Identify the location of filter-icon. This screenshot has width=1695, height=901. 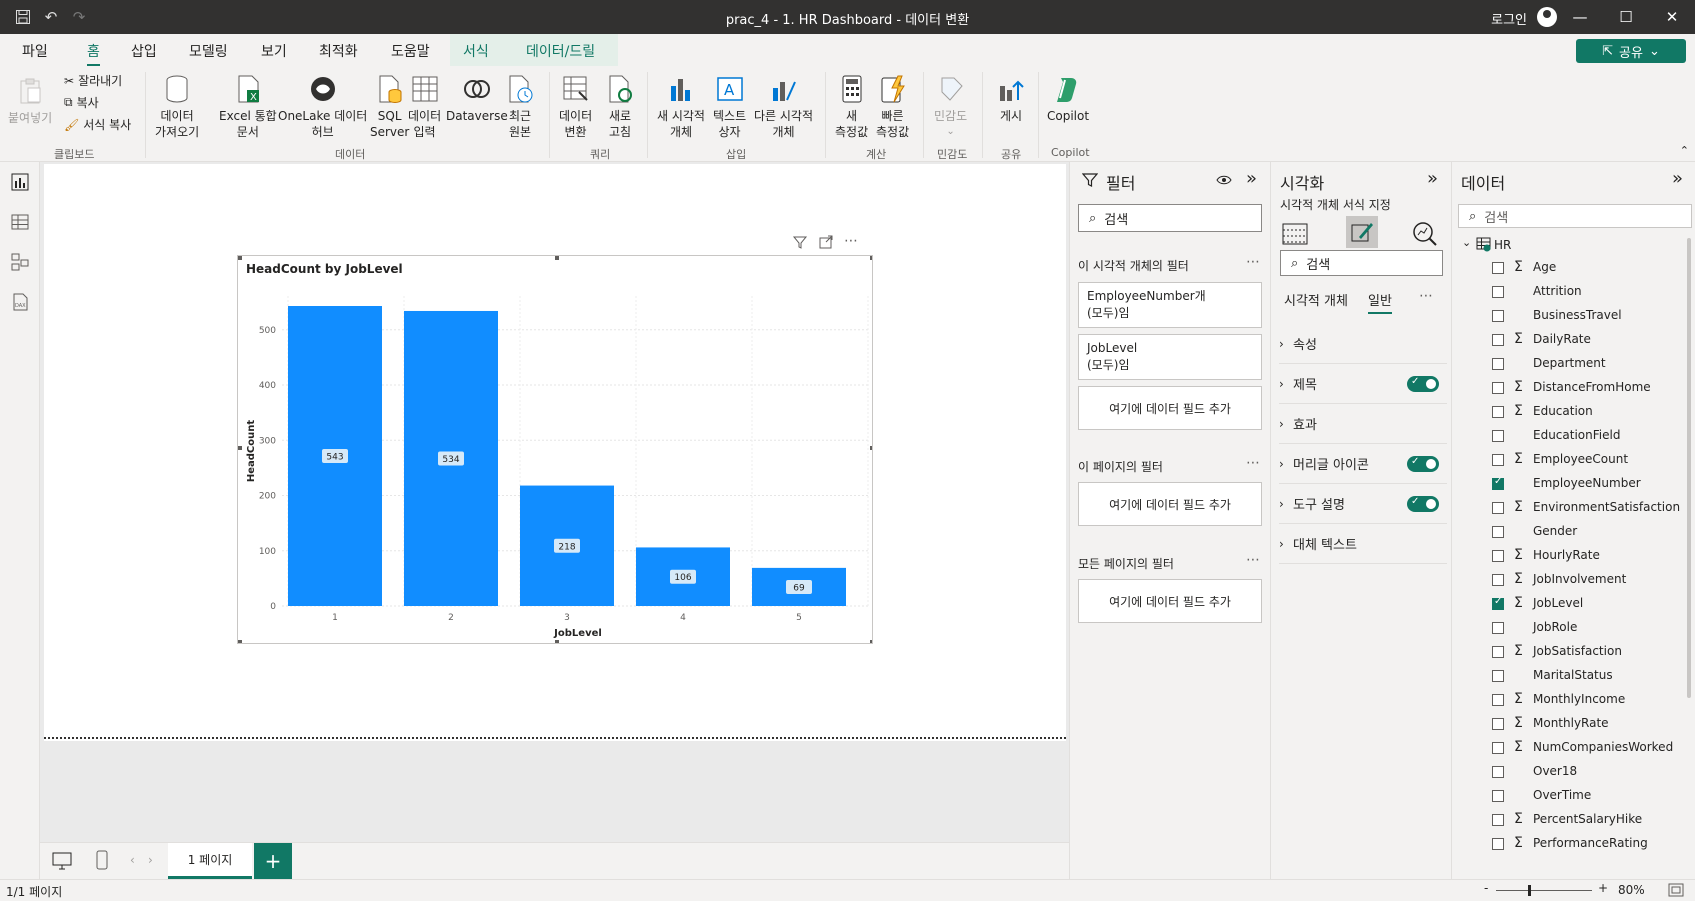
(800, 242).